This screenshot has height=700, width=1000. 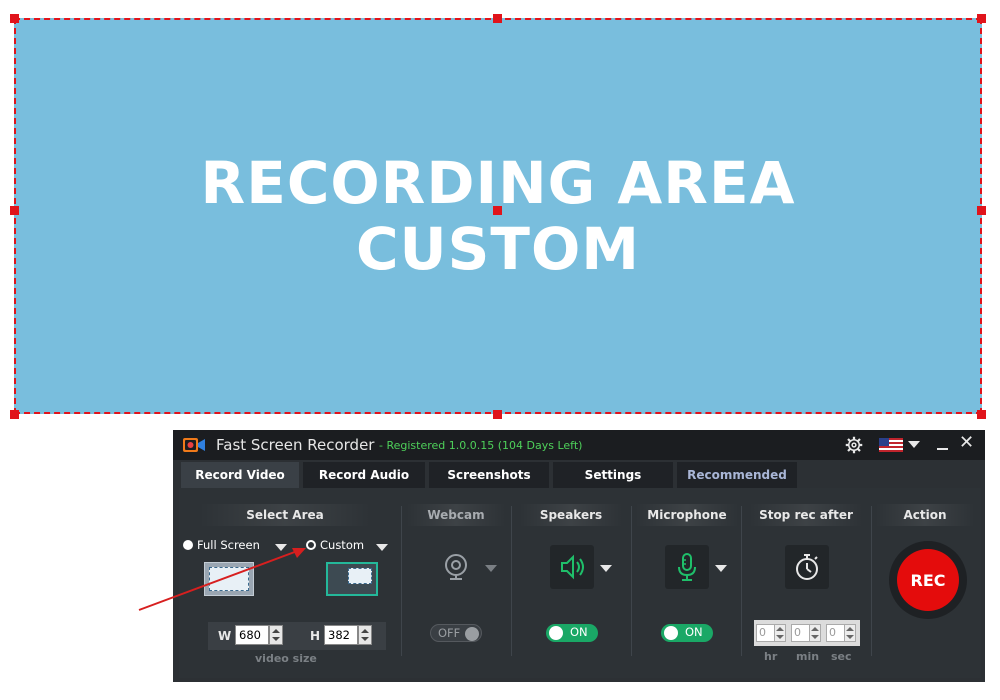 I want to click on hours-stepper, so click(x=780, y=633).